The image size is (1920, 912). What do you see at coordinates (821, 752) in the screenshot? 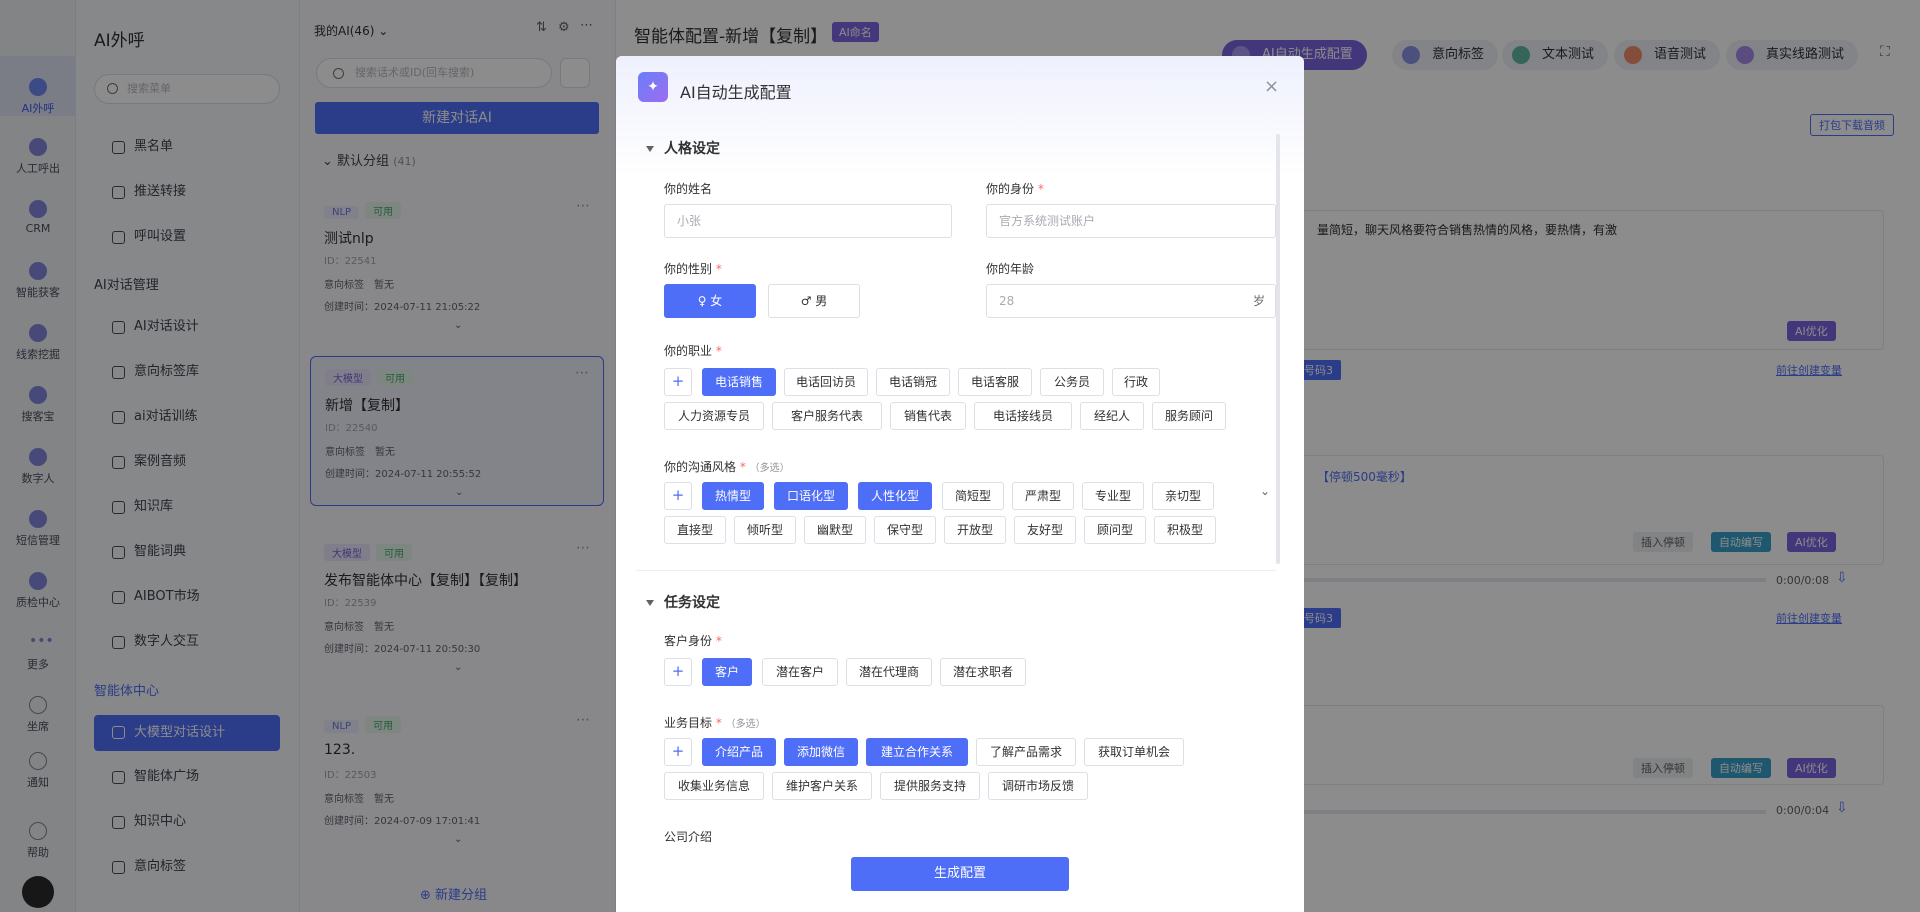
I see `goal-chip: 添加微信` at bounding box center [821, 752].